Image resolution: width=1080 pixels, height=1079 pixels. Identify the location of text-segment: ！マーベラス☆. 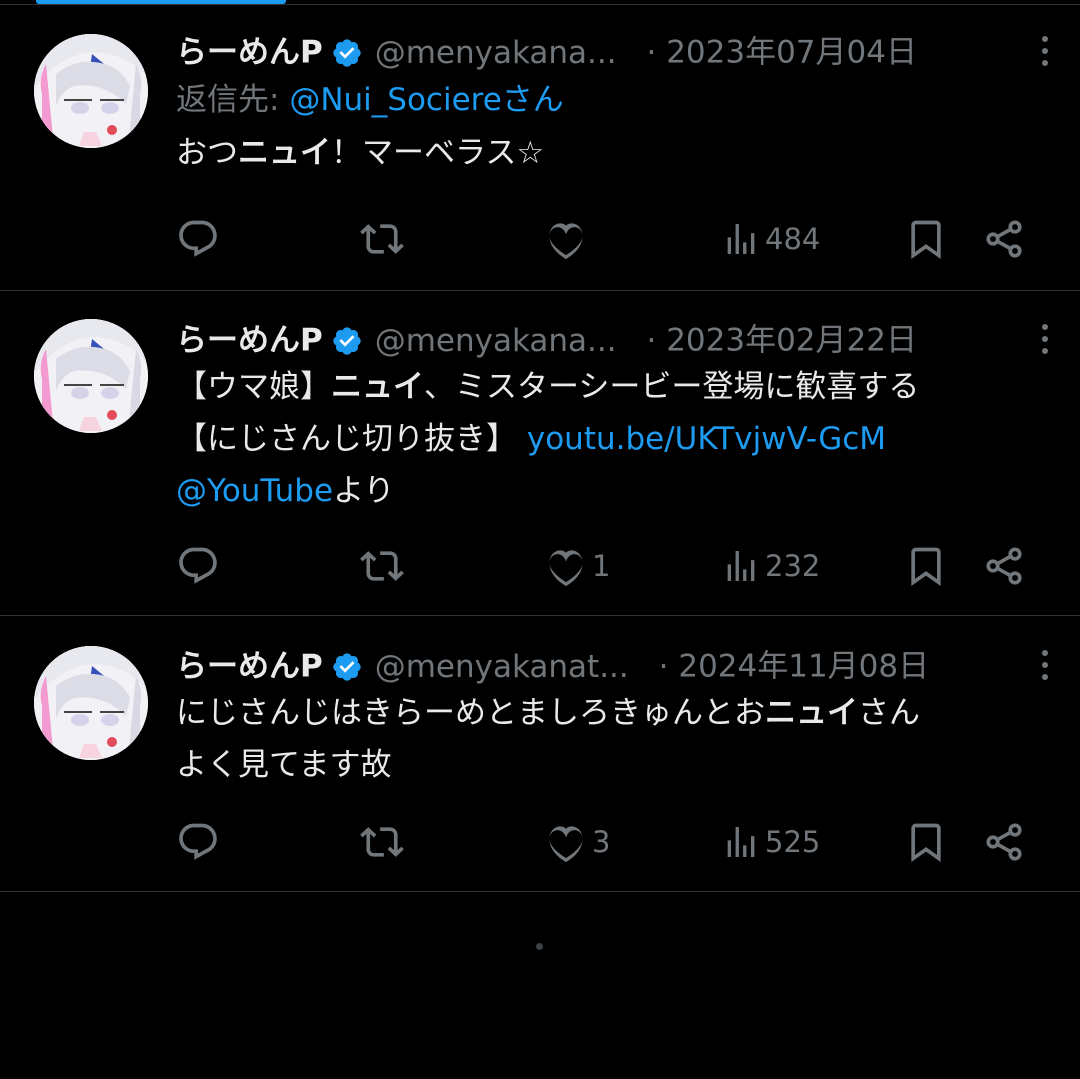
(438, 153).